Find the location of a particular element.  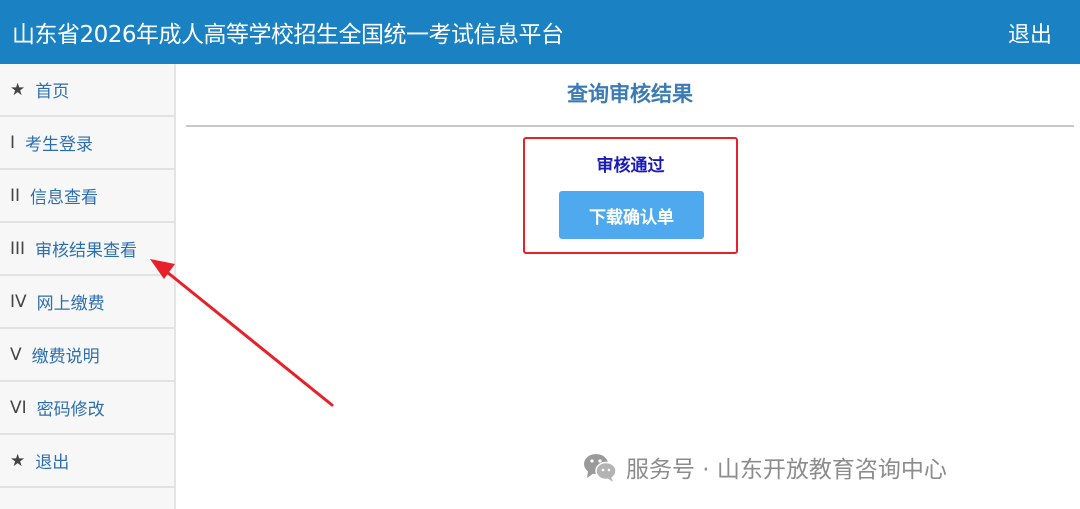

app-header: 山东省2026年成人高等学校招生全国统一考试信息平台 退出 is located at coordinates (540, 32).